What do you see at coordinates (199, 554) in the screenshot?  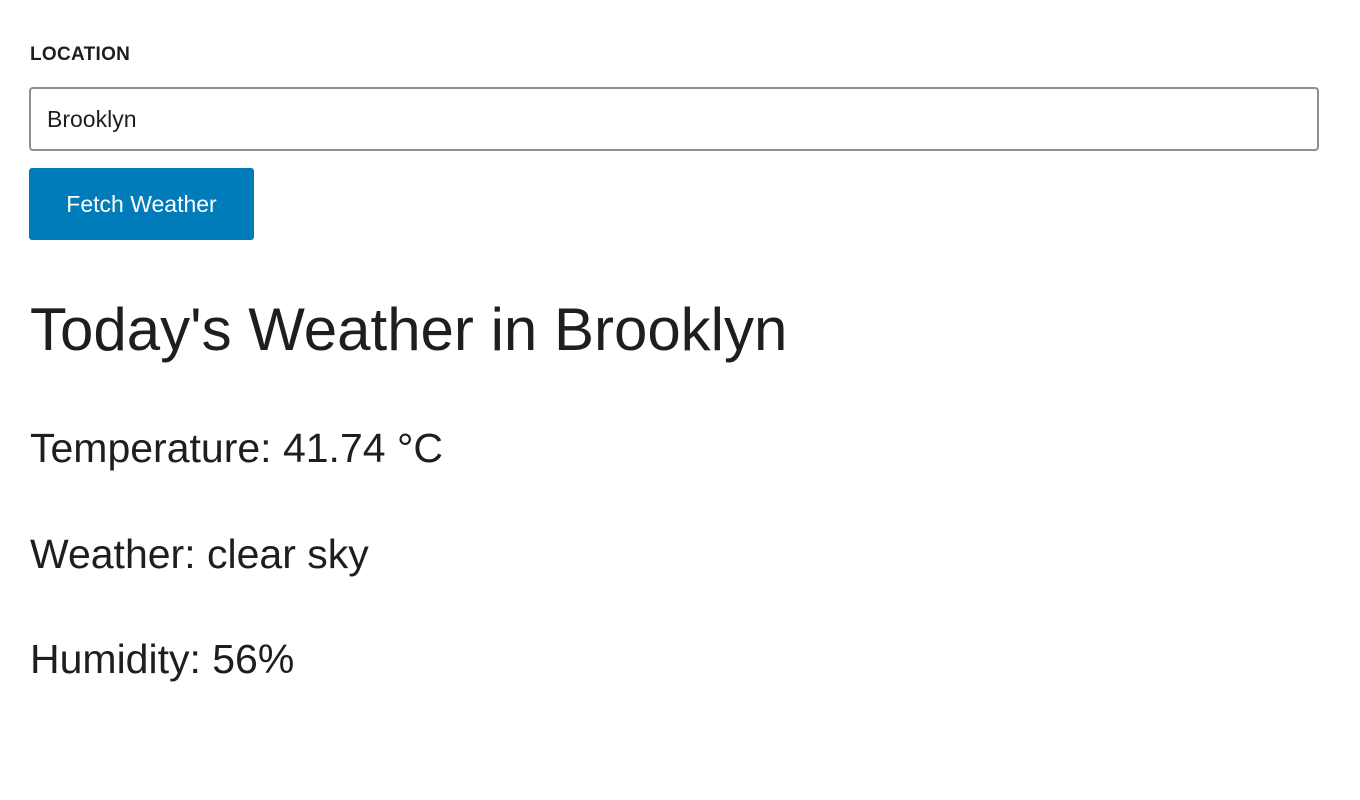 I see `weather-condition-text: Weather: clear sky` at bounding box center [199, 554].